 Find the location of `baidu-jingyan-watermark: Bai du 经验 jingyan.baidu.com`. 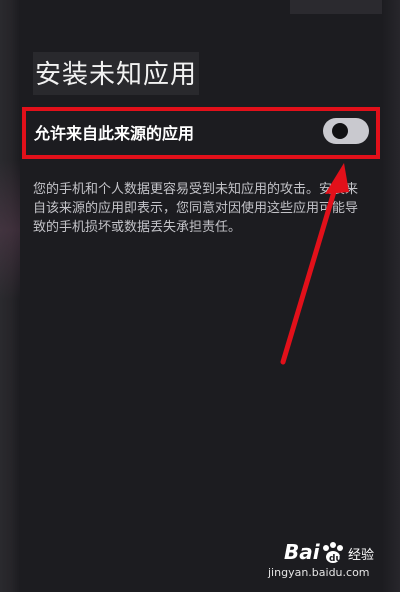

baidu-jingyan-watermark: Bai du 经验 jingyan.baidu.com is located at coordinates (333, 563).